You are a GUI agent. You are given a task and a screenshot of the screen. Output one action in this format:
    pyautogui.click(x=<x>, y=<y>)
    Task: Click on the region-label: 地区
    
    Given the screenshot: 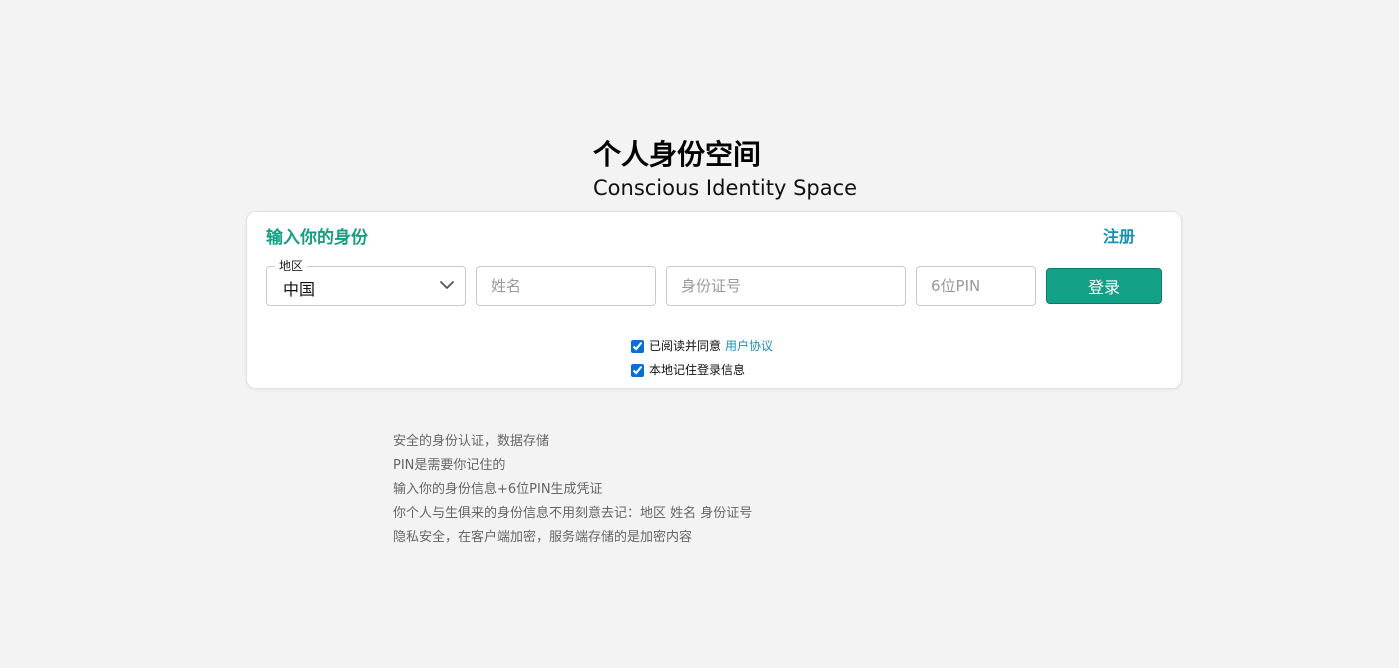 What is the action you would take?
    pyautogui.click(x=291, y=266)
    